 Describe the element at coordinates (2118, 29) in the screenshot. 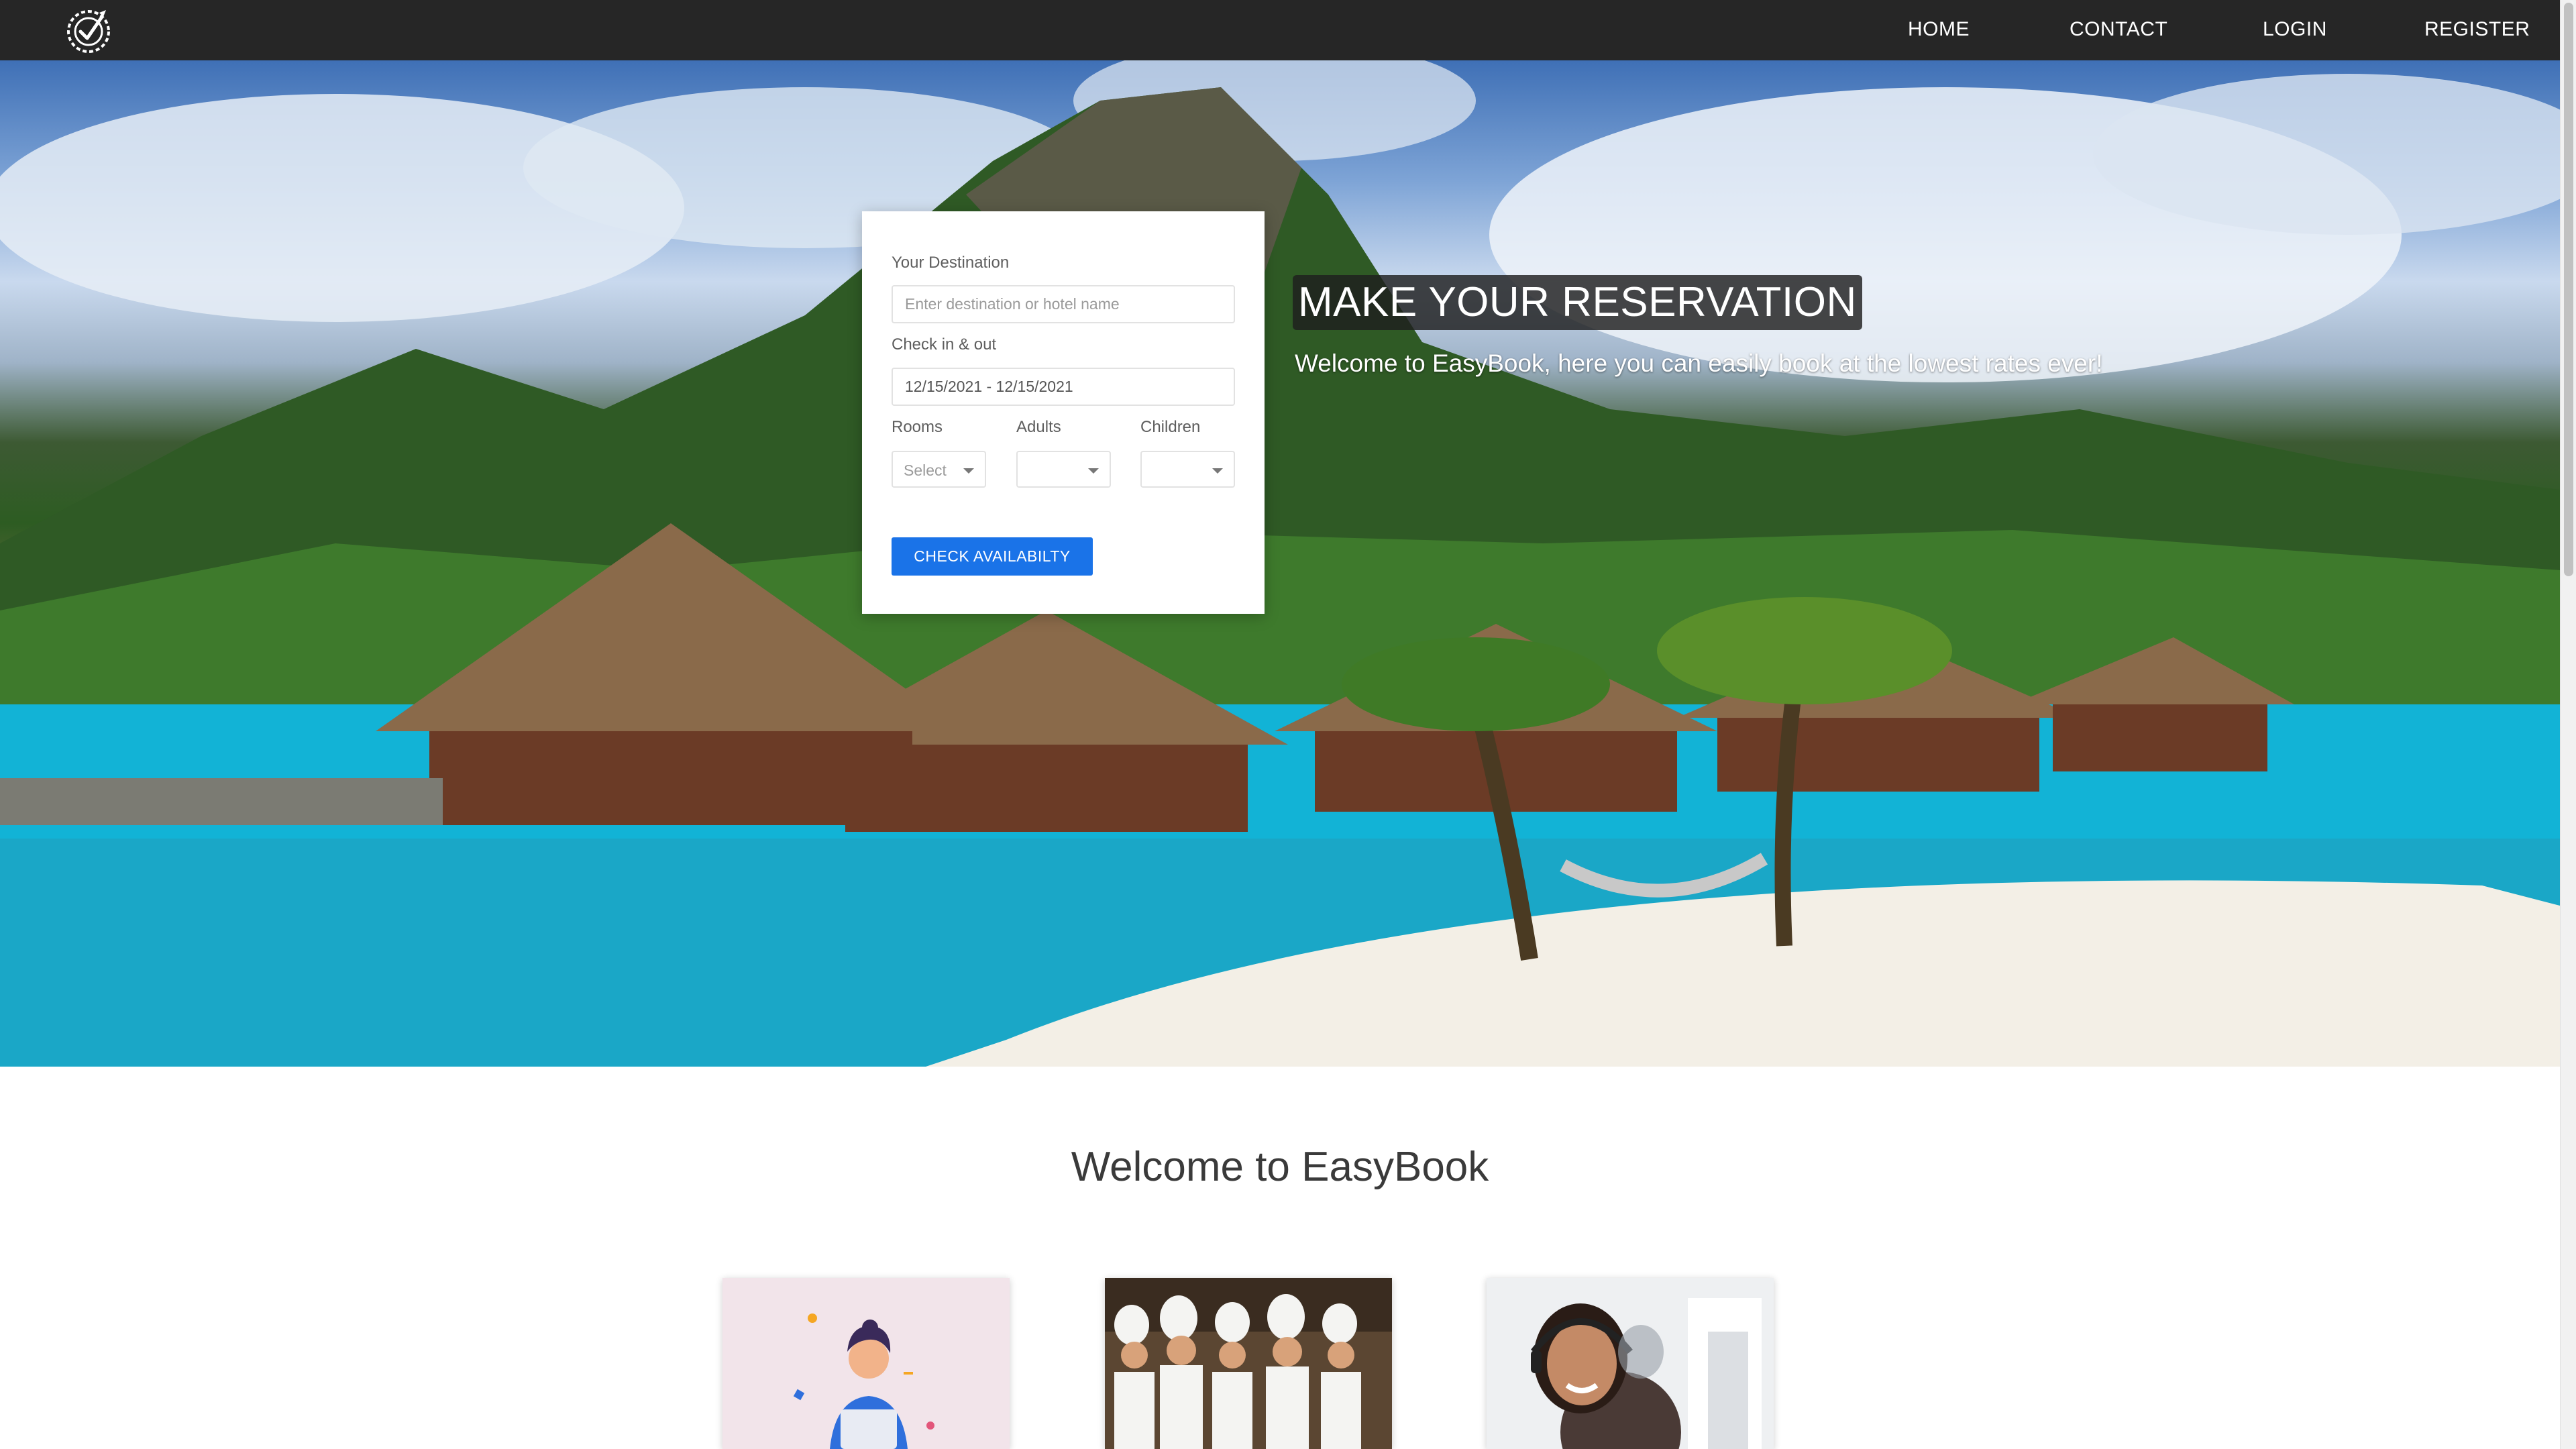

I see `nav-contact-link: CONTACT` at that location.